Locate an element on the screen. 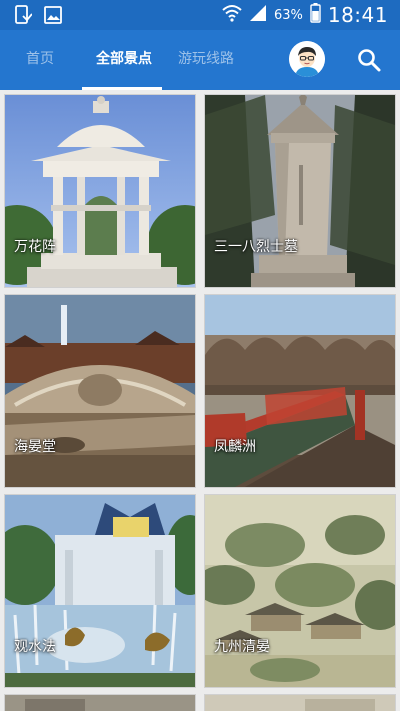 The width and height of the screenshot is (400, 711). spot-card: 凤麟洲 is located at coordinates (300, 391).